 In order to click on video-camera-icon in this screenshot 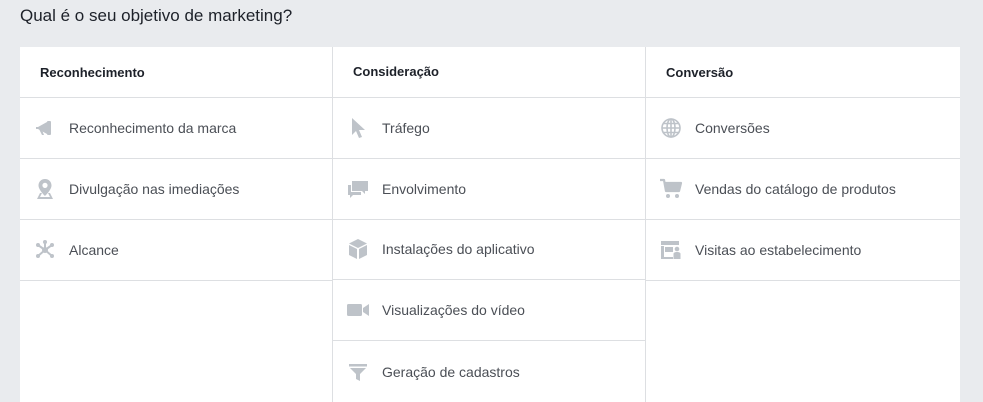, I will do `click(358, 310)`.